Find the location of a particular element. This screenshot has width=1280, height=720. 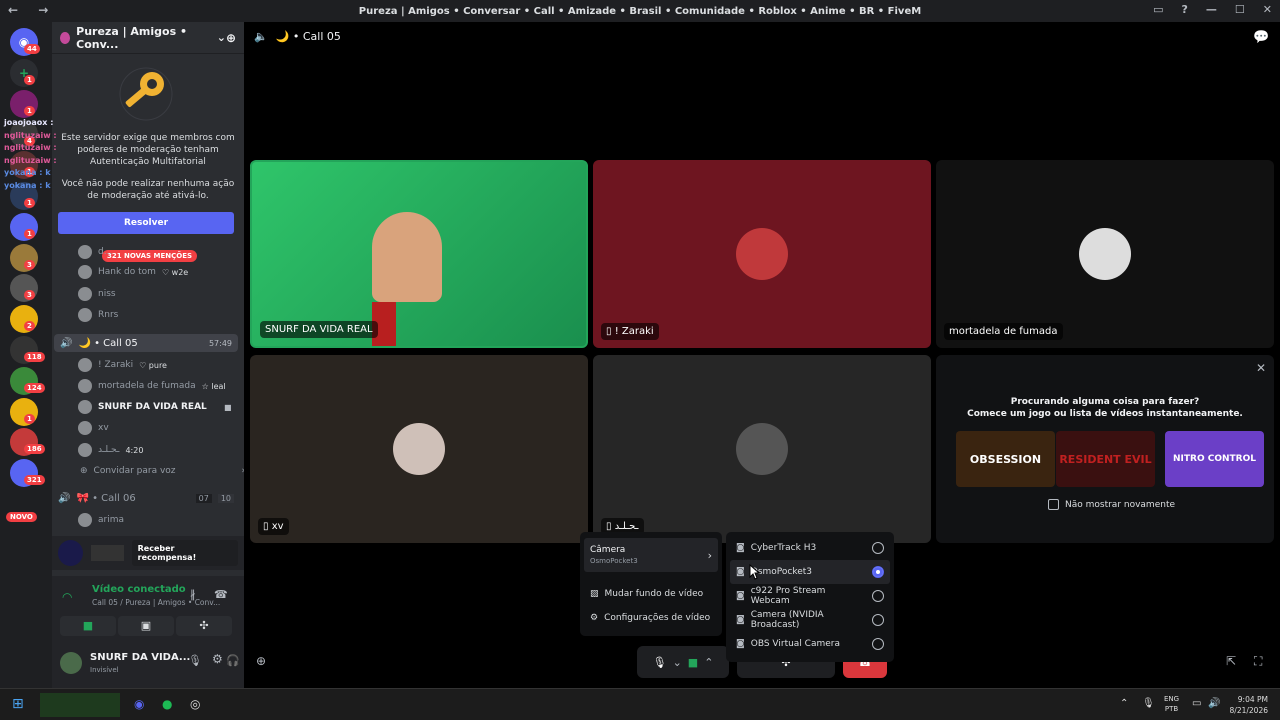

notification-badge: 44 is located at coordinates (32, 49).